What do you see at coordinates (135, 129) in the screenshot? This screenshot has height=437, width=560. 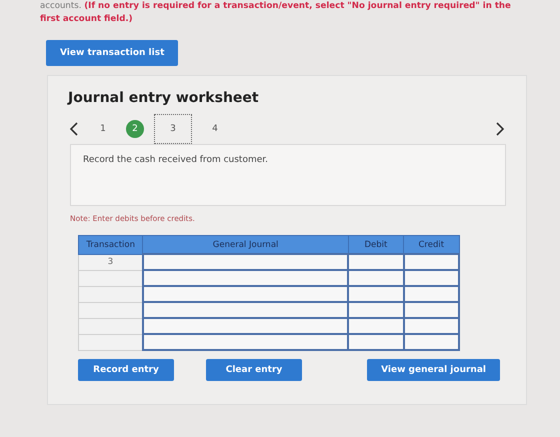 I see `step-tab: 2` at bounding box center [135, 129].